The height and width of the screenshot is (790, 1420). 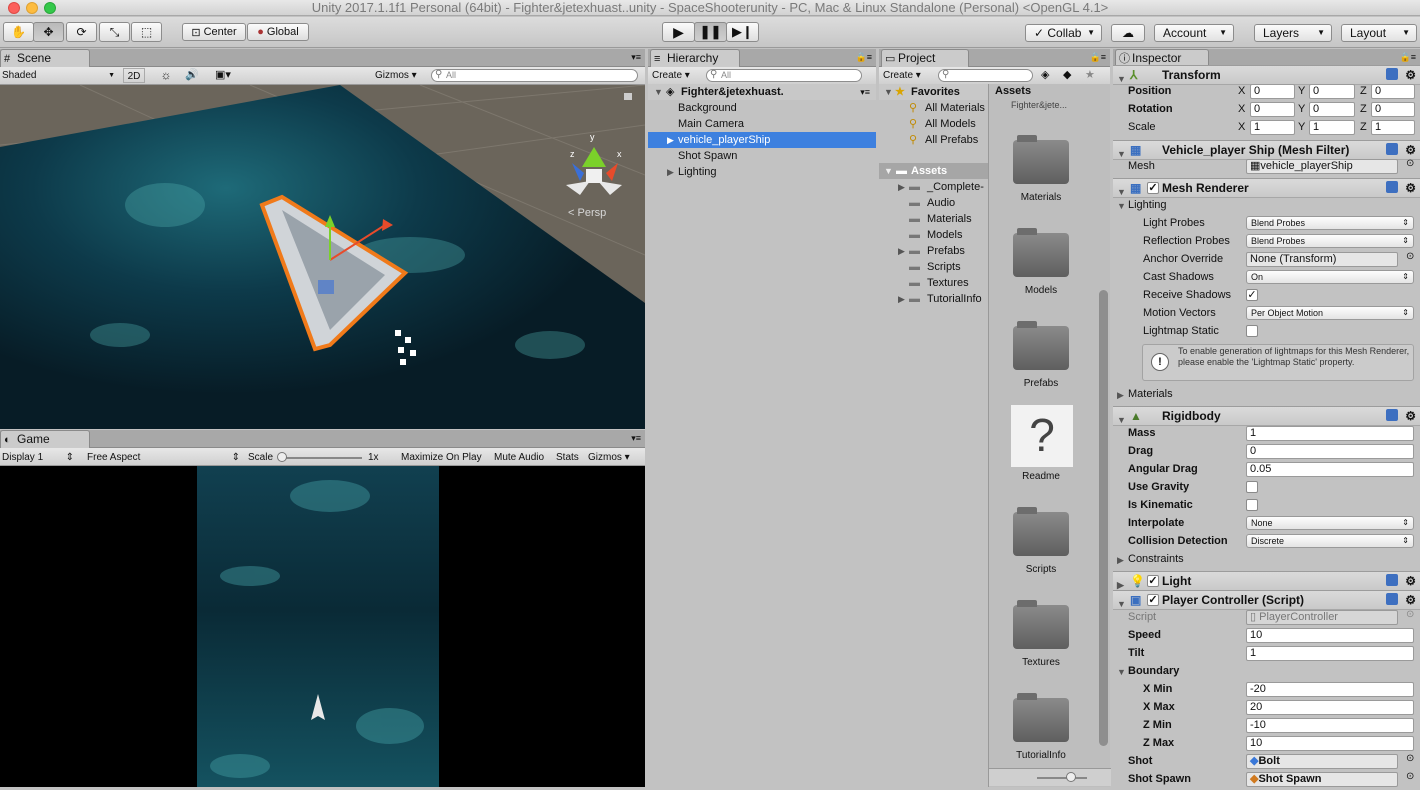 What do you see at coordinates (925, 58) in the screenshot?
I see `tab-project: ▭ Project` at bounding box center [925, 58].